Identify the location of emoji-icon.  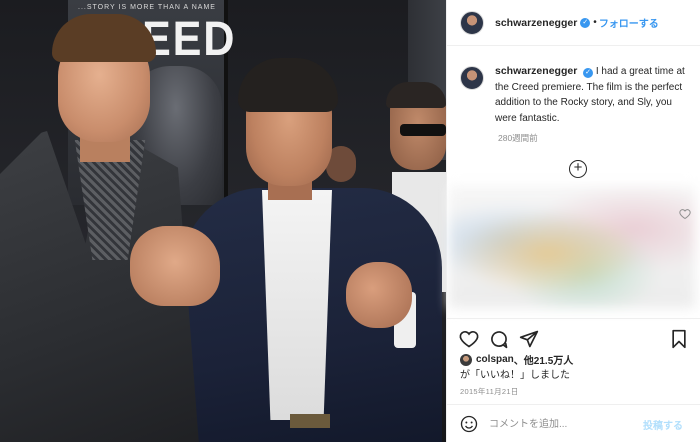
(469, 424).